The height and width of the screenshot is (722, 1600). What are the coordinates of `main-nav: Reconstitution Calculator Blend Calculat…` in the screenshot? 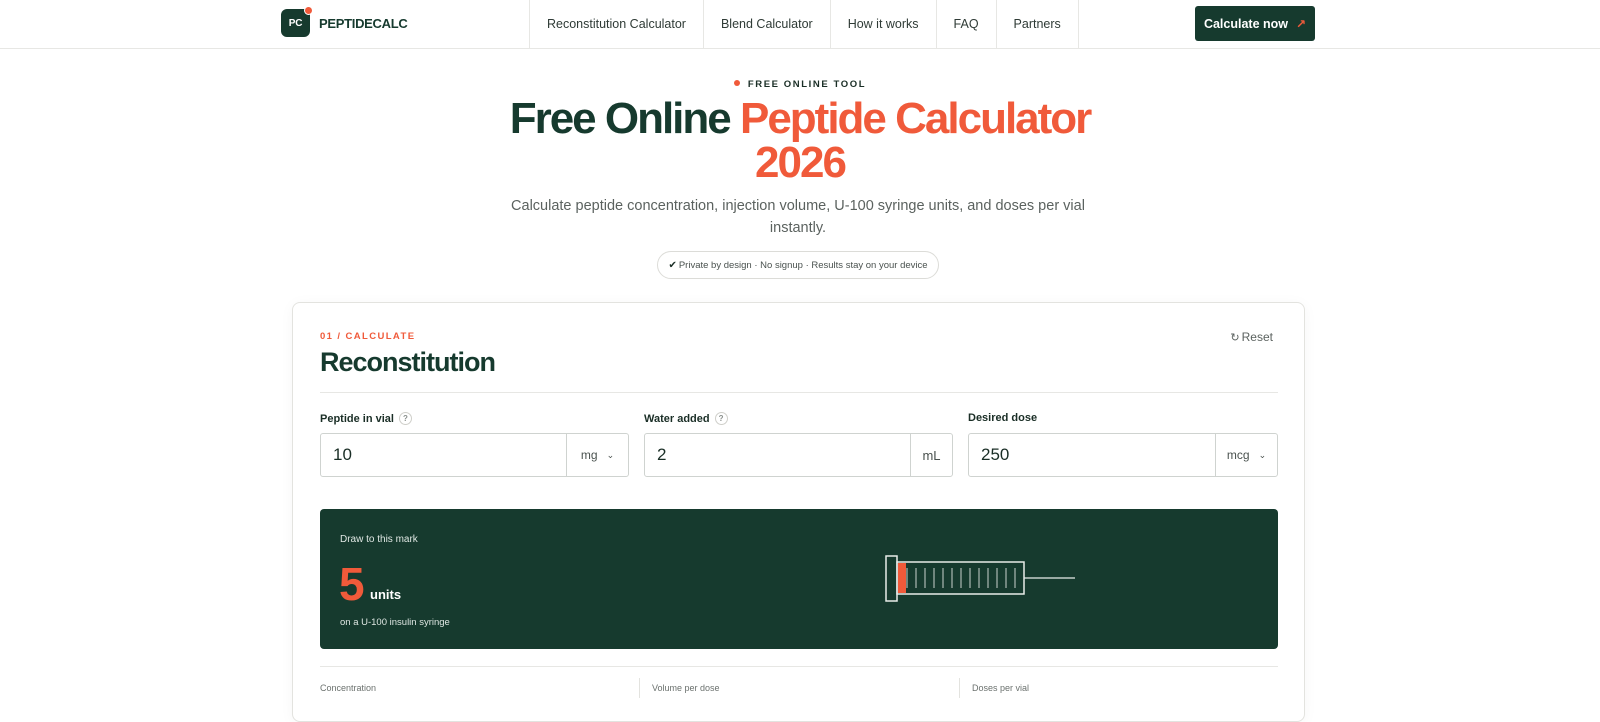 It's located at (804, 24).